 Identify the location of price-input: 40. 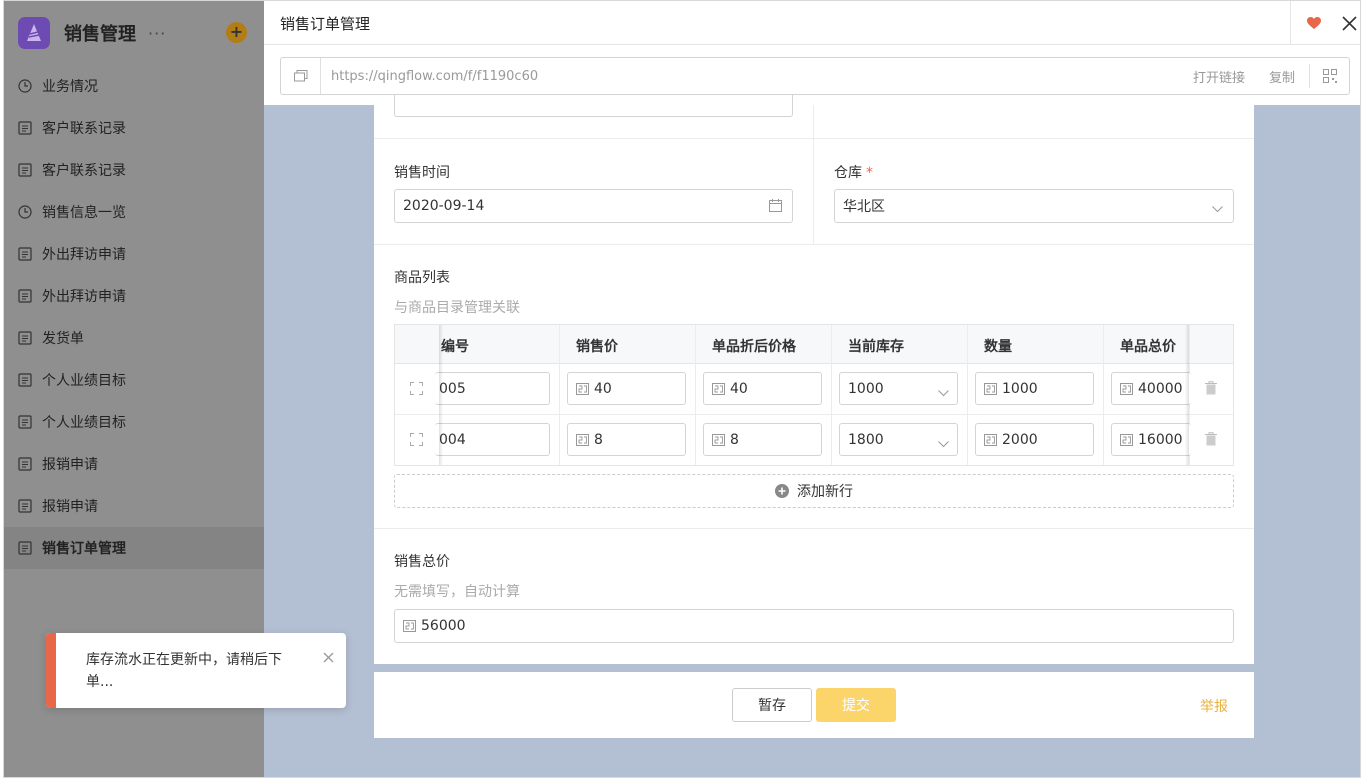
(626, 388).